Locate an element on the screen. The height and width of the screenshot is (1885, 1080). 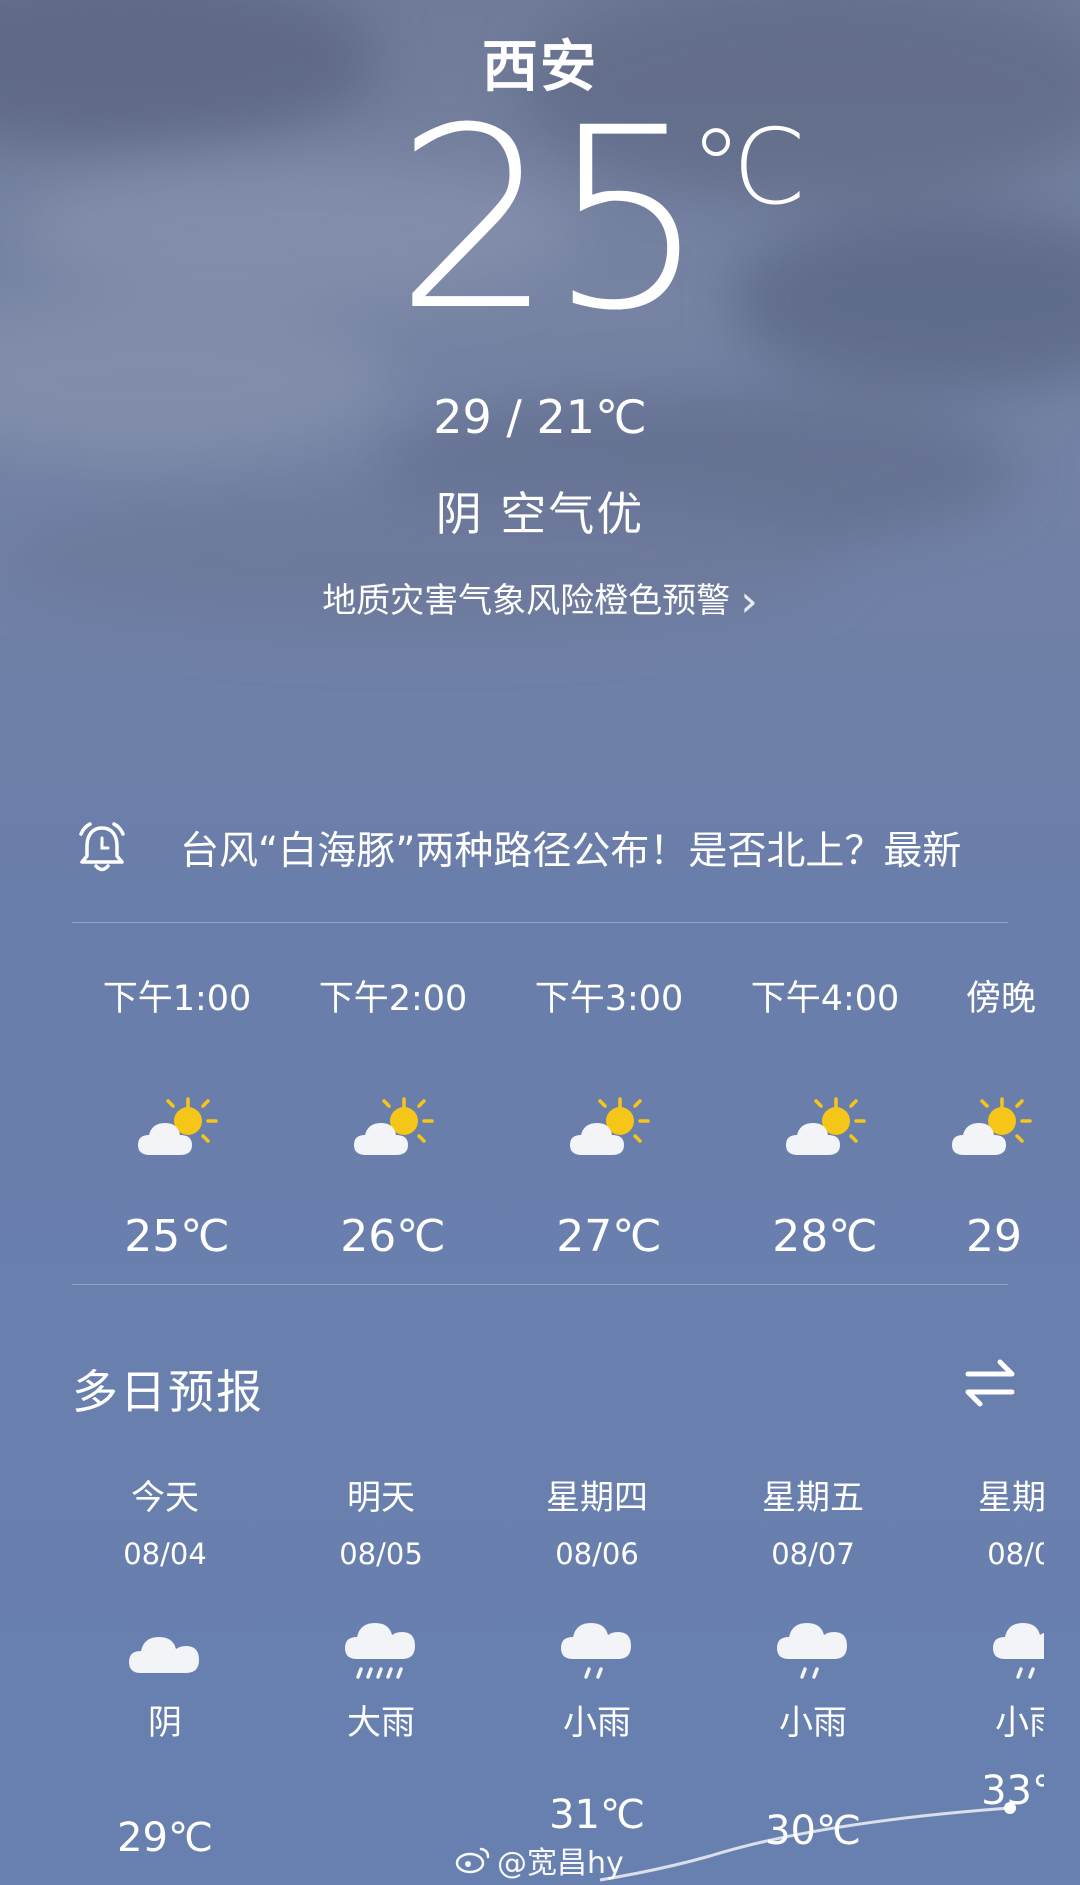
daily-item: 星期五 08/07 小雨 is located at coordinates (813, 1607).